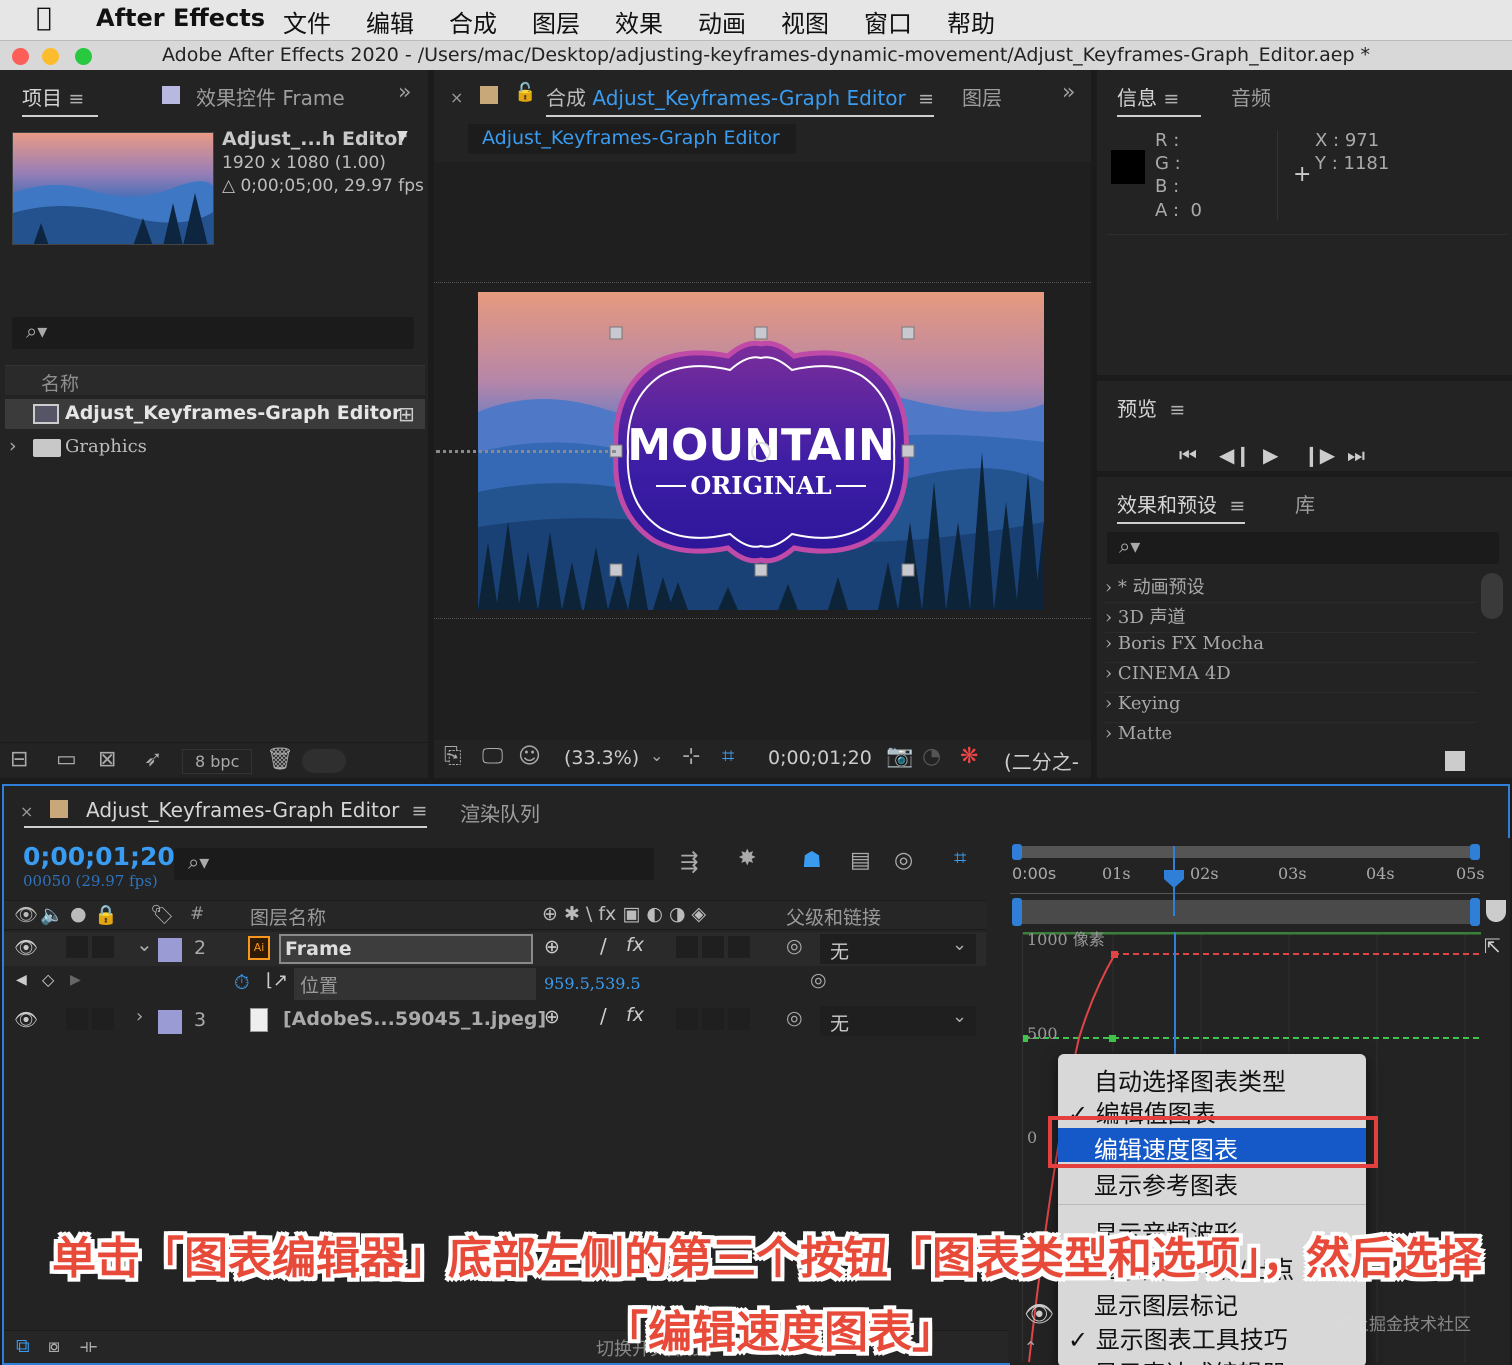 This screenshot has width=1512, height=1365. I want to click on menu-animation: 动画, so click(722, 21).